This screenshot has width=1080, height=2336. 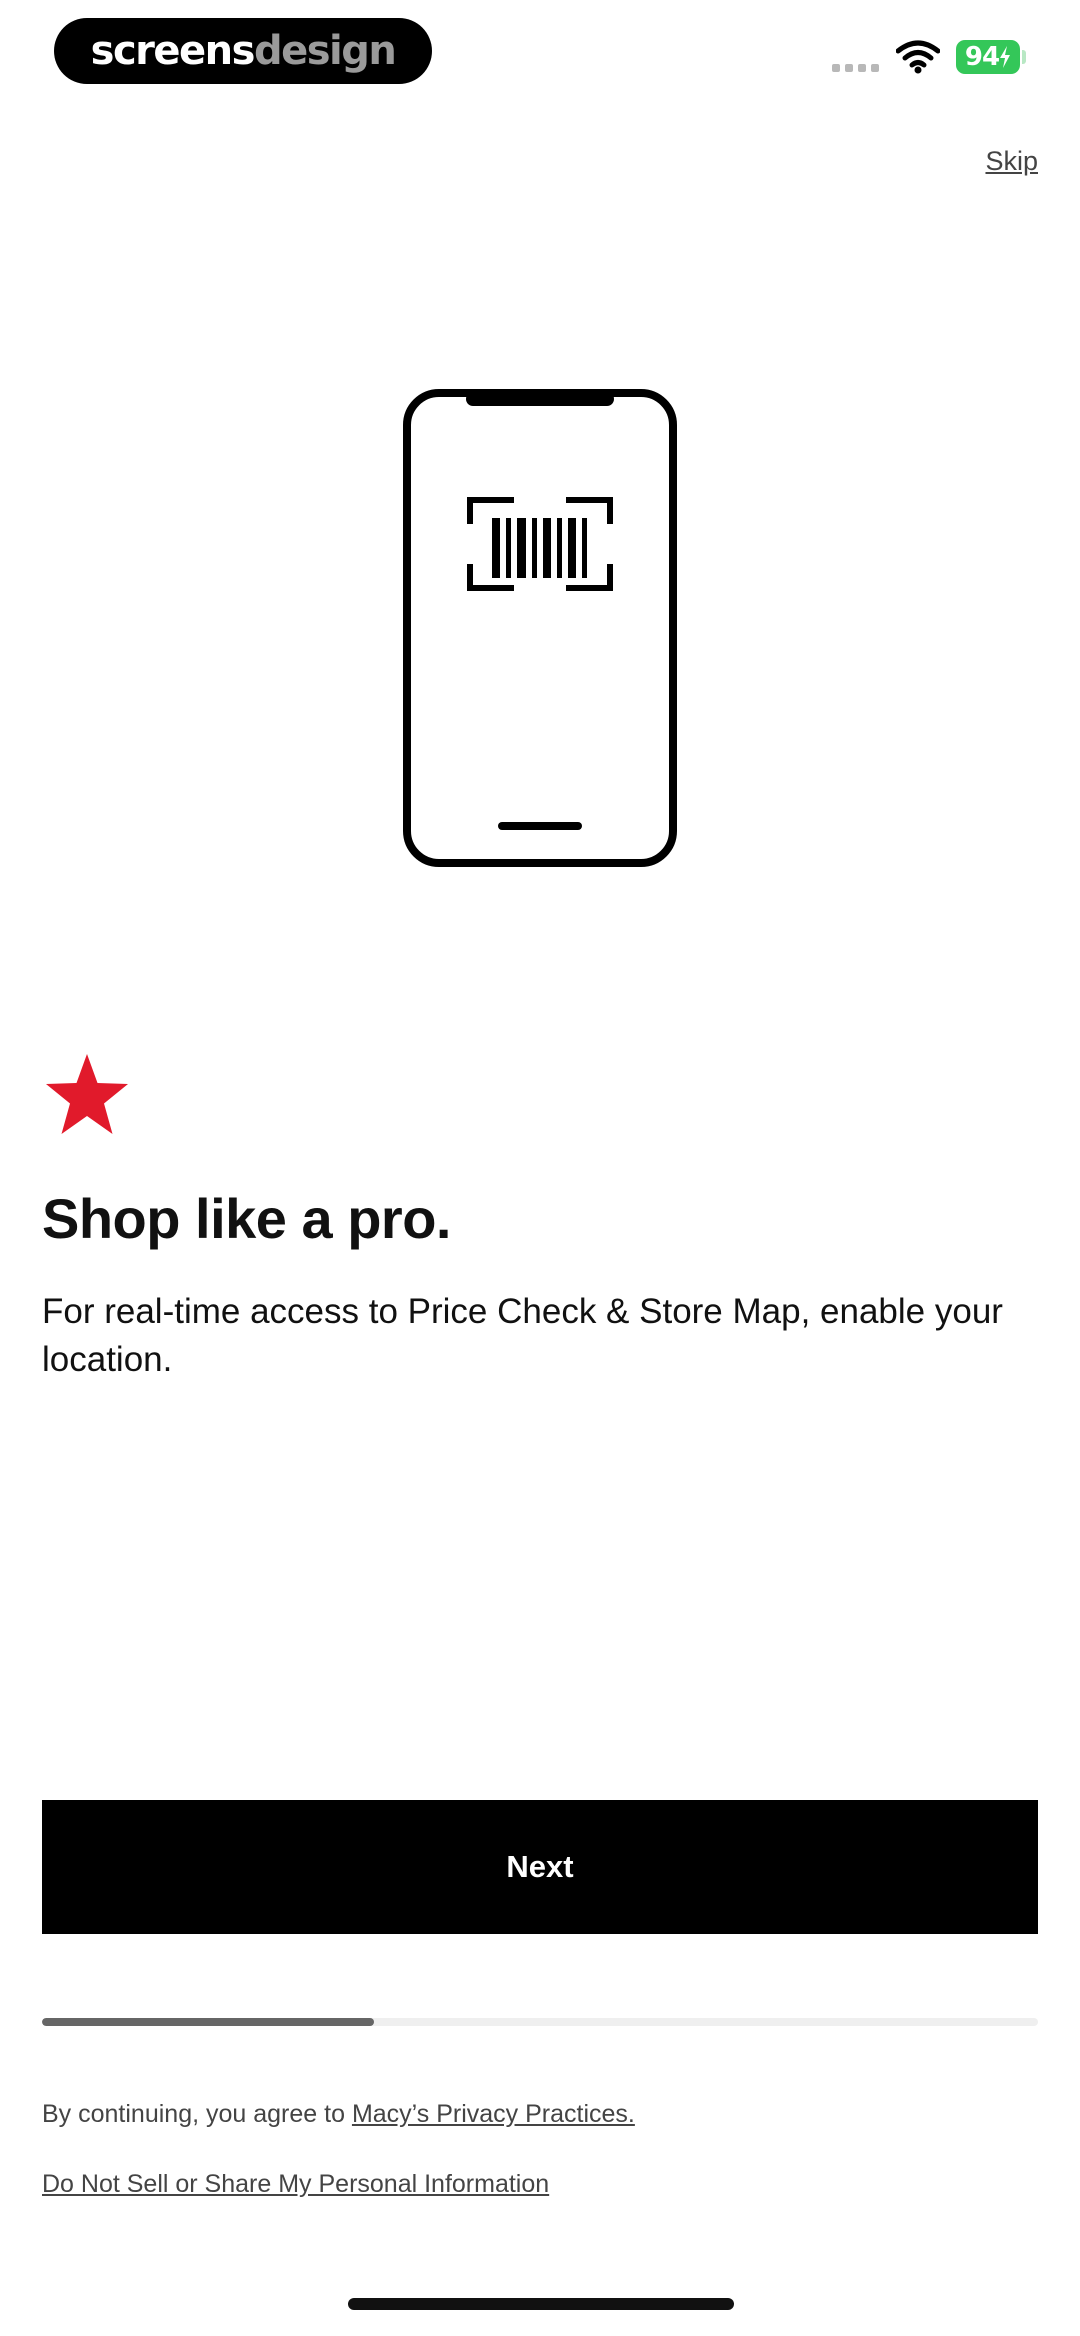 What do you see at coordinates (1011, 161) in the screenshot?
I see `skip-link: Skip` at bounding box center [1011, 161].